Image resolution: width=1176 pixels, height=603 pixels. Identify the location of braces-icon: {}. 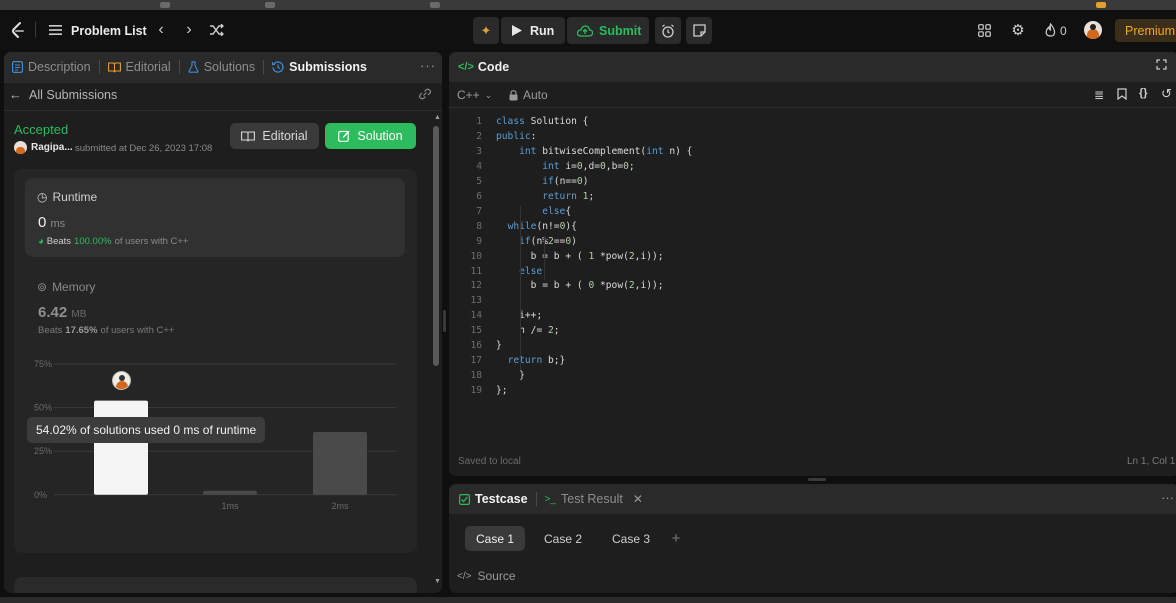
(1143, 93).